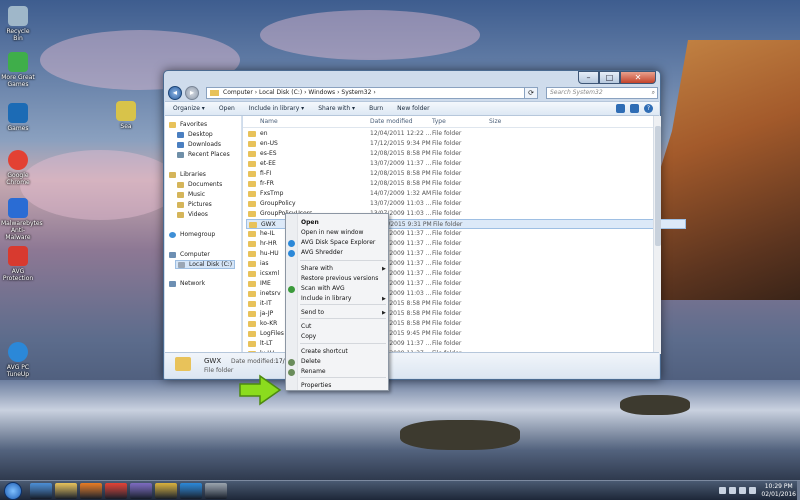  Describe the element at coordinates (18, 117) in the screenshot. I see `desktop-icon-games: Games` at that location.